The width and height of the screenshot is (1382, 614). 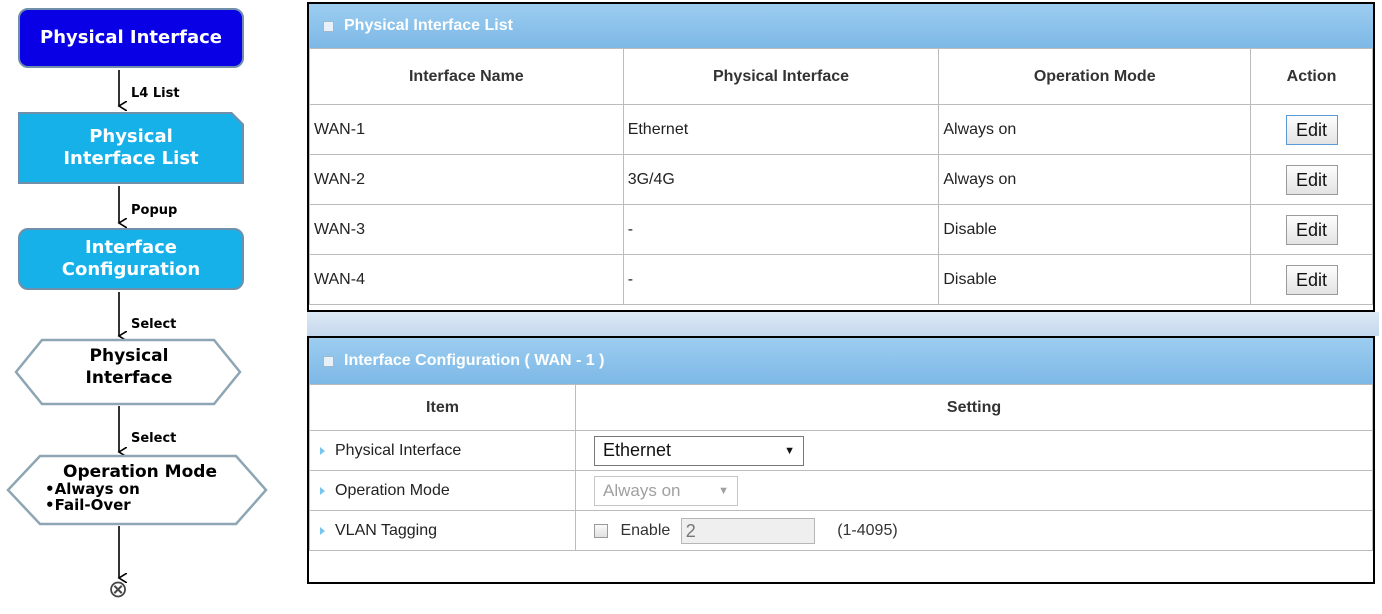 I want to click on edit-button-wan-4: Edit, so click(x=1311, y=279).